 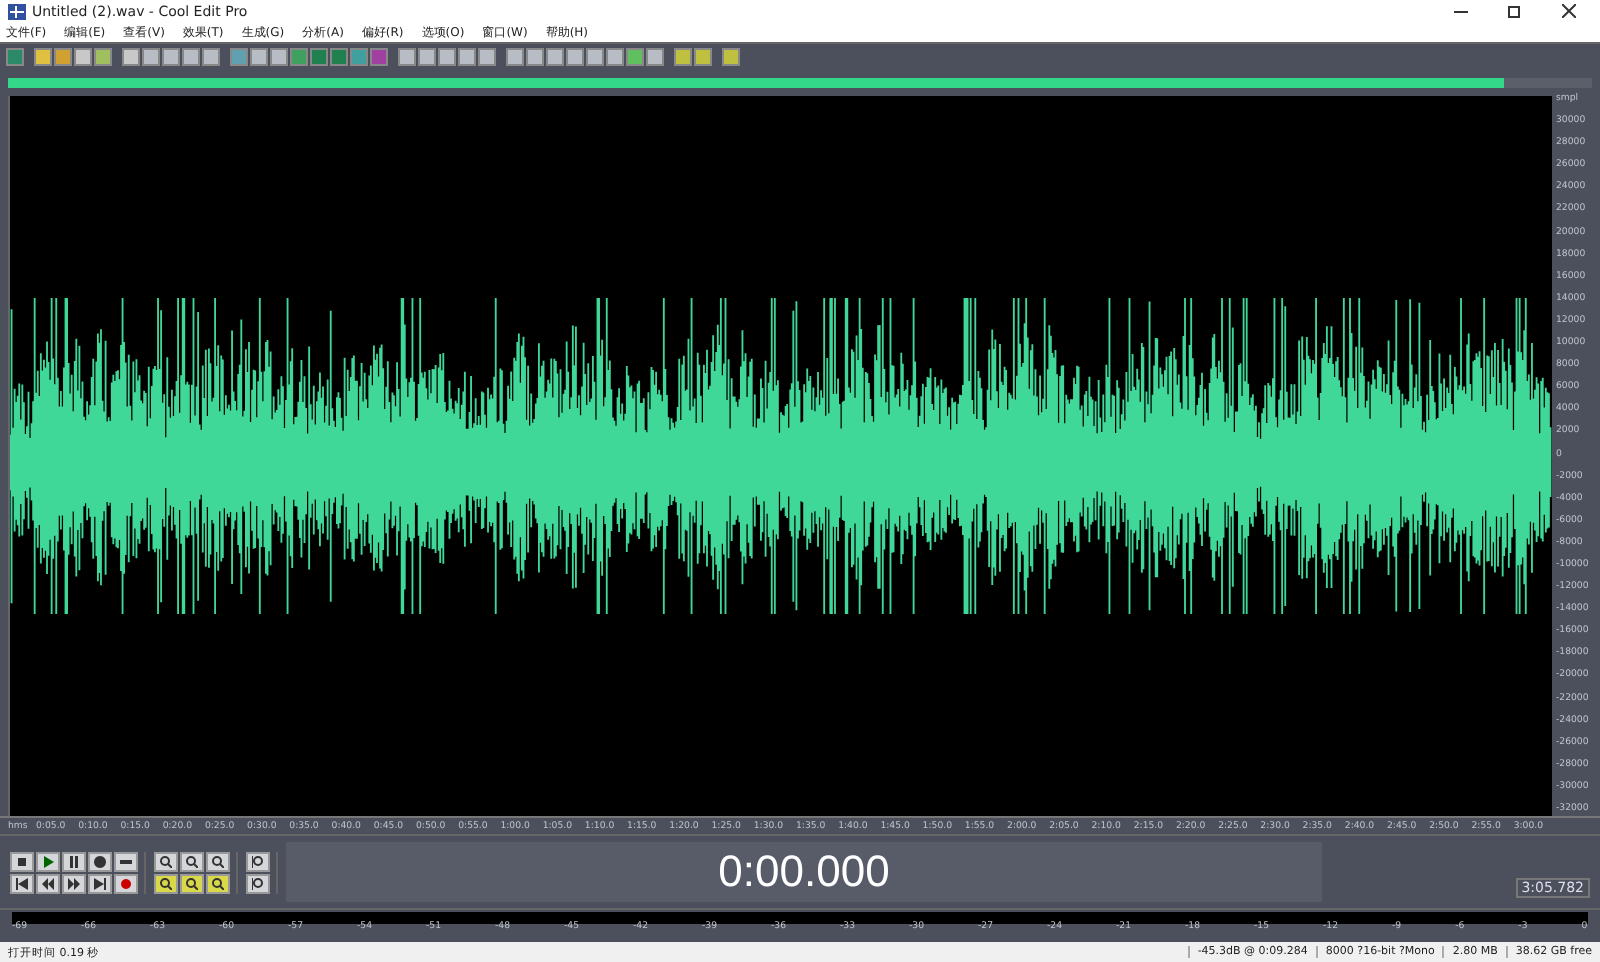 I want to click on time-readout: 0:00.000, so click(x=804, y=872).